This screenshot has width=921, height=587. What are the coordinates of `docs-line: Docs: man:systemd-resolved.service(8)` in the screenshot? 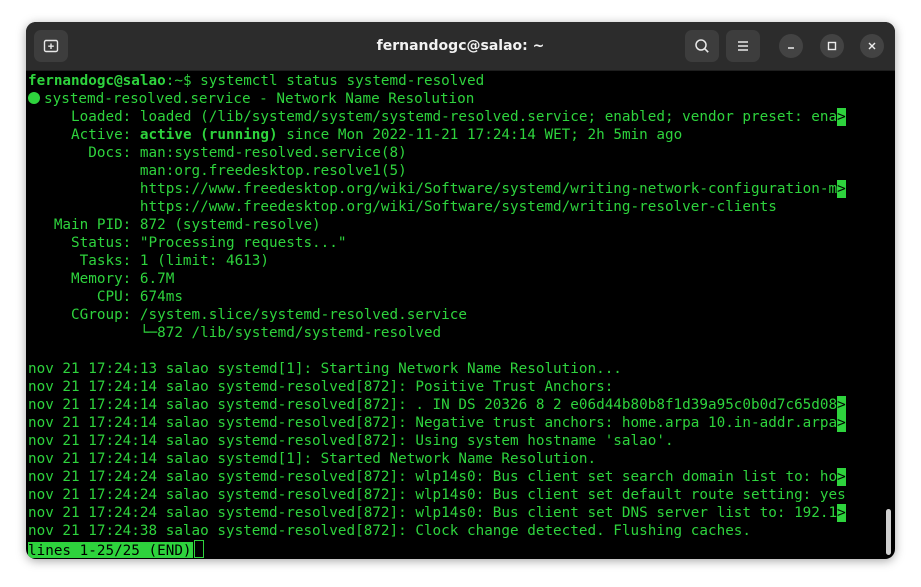 It's located at (217, 153).